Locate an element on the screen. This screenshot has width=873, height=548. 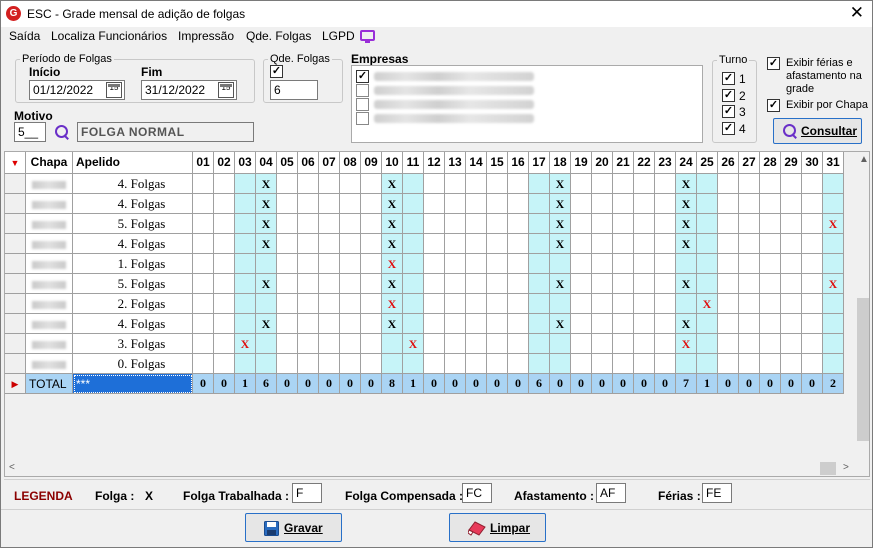
horizontal-scrollbar: < > is located at coordinates (430, 468).